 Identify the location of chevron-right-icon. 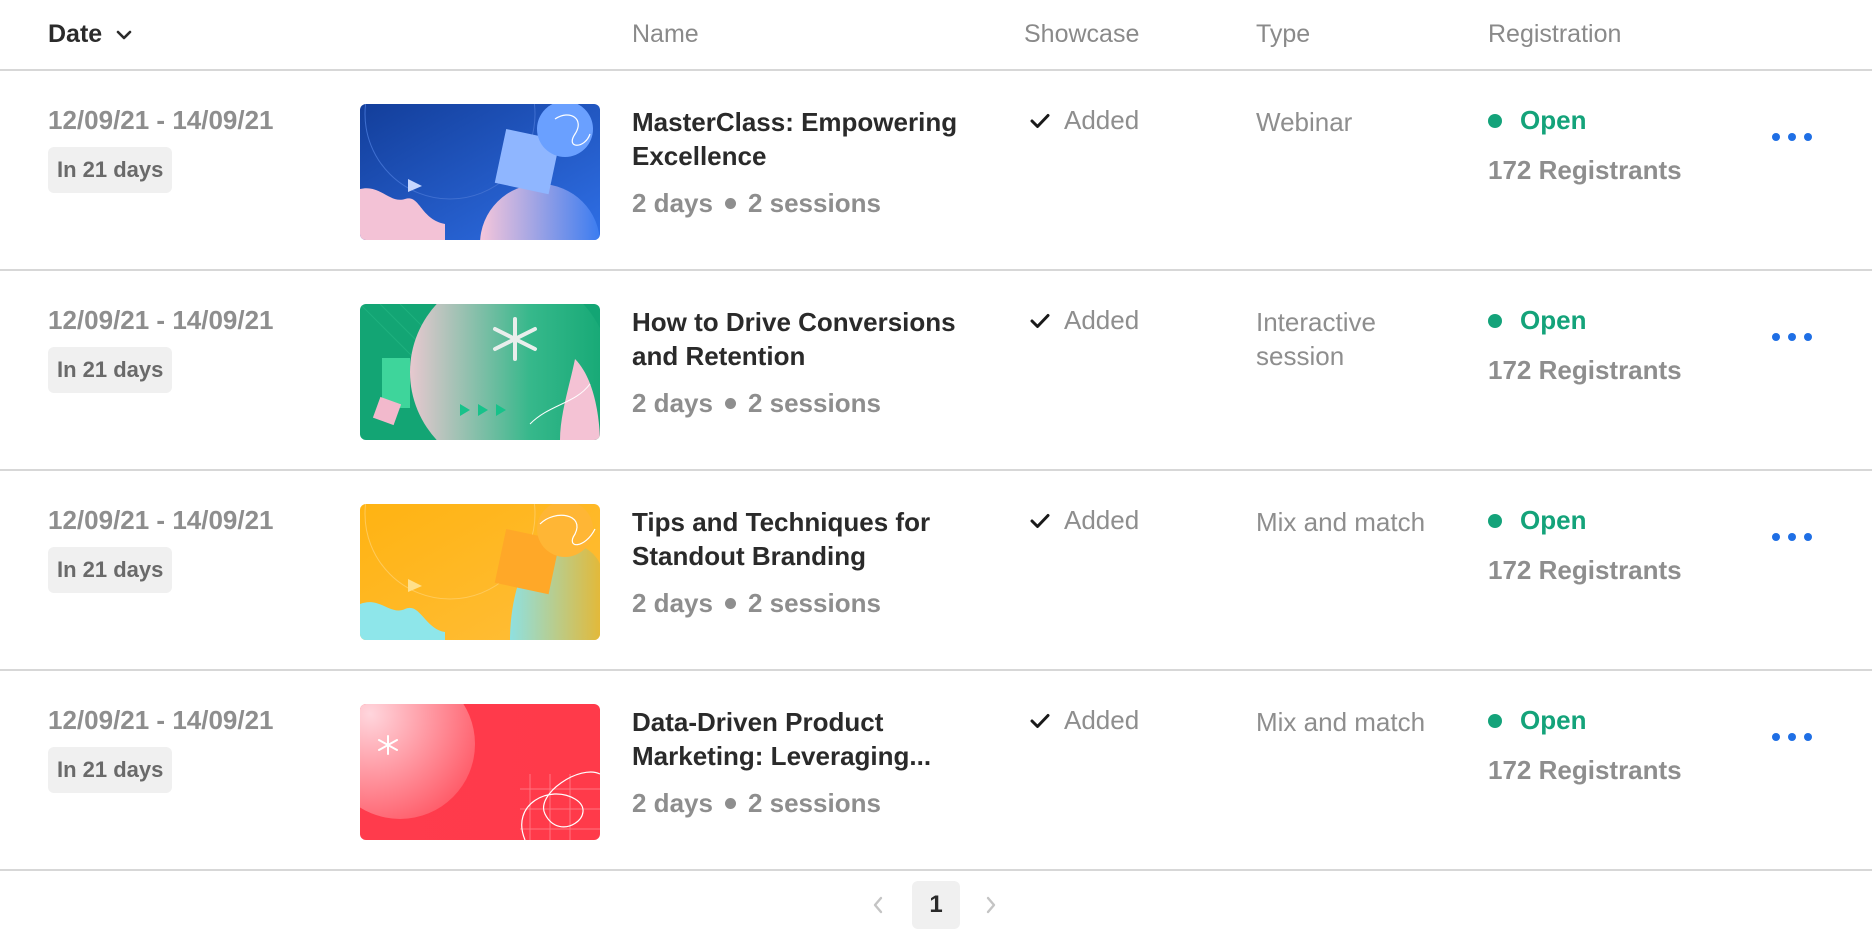
(991, 905).